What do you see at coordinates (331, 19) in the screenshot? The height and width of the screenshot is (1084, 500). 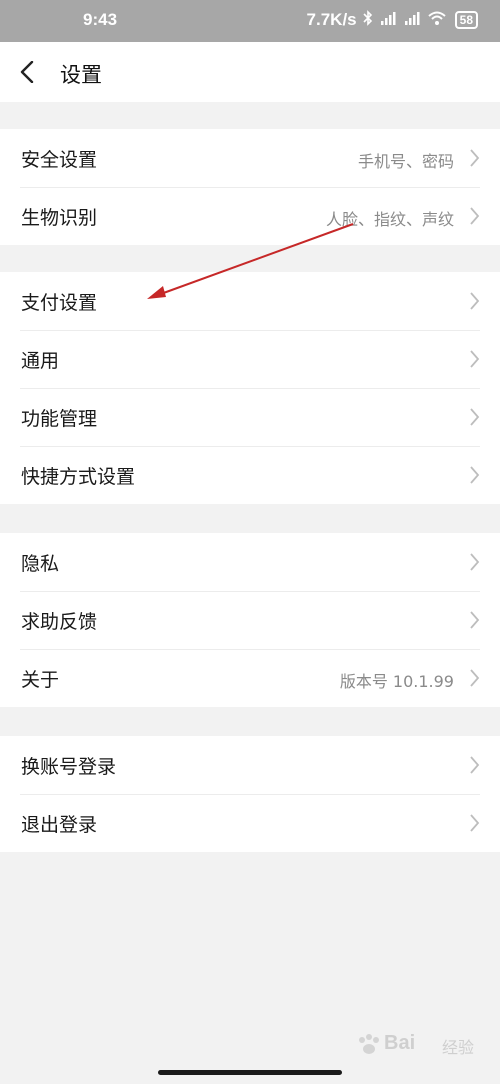 I see `network-speed: 7.7K/s` at bounding box center [331, 19].